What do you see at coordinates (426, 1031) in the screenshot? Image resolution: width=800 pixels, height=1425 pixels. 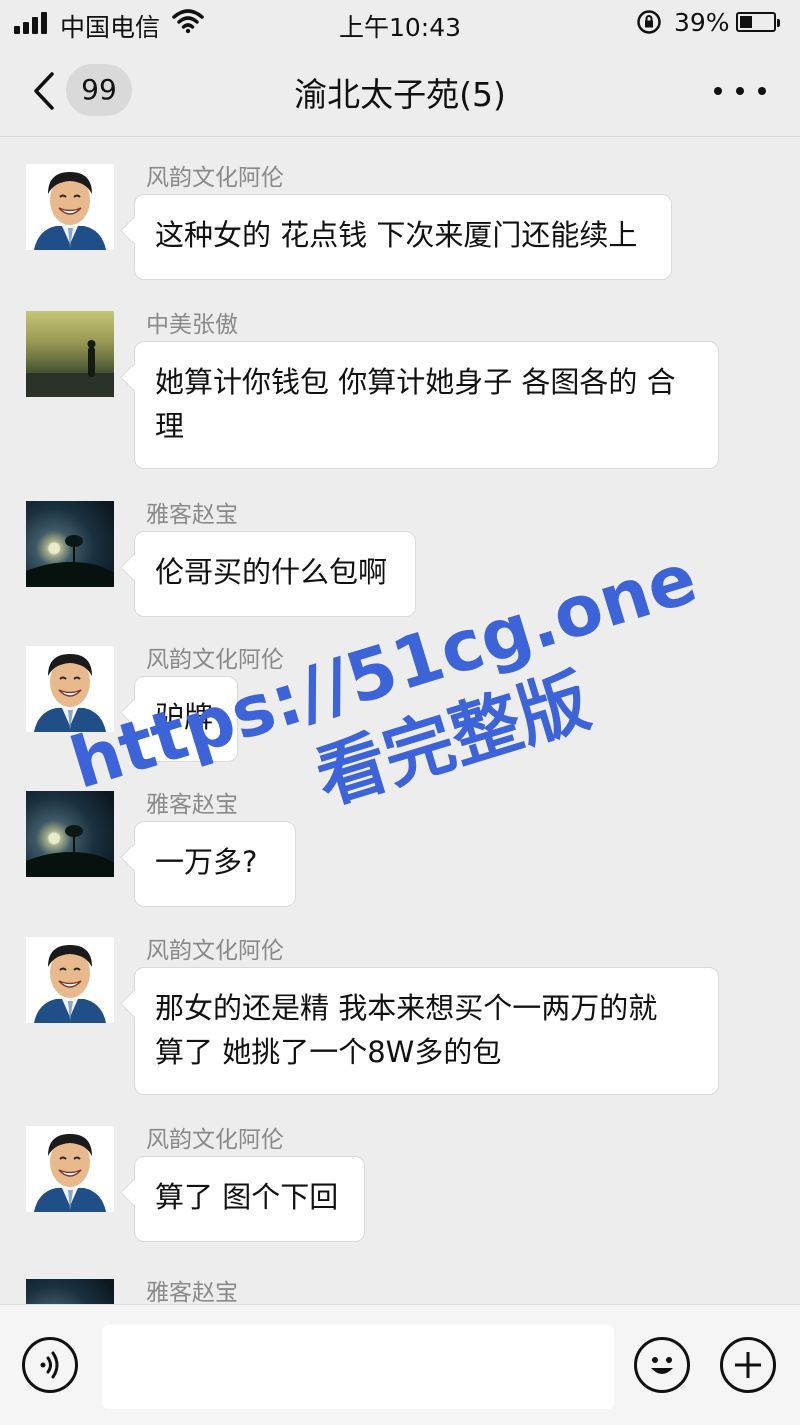 I see `message-bubble: 那女的还是精 我本来想买个一两万的就 算了 她挑了一个8W多的包` at bounding box center [426, 1031].